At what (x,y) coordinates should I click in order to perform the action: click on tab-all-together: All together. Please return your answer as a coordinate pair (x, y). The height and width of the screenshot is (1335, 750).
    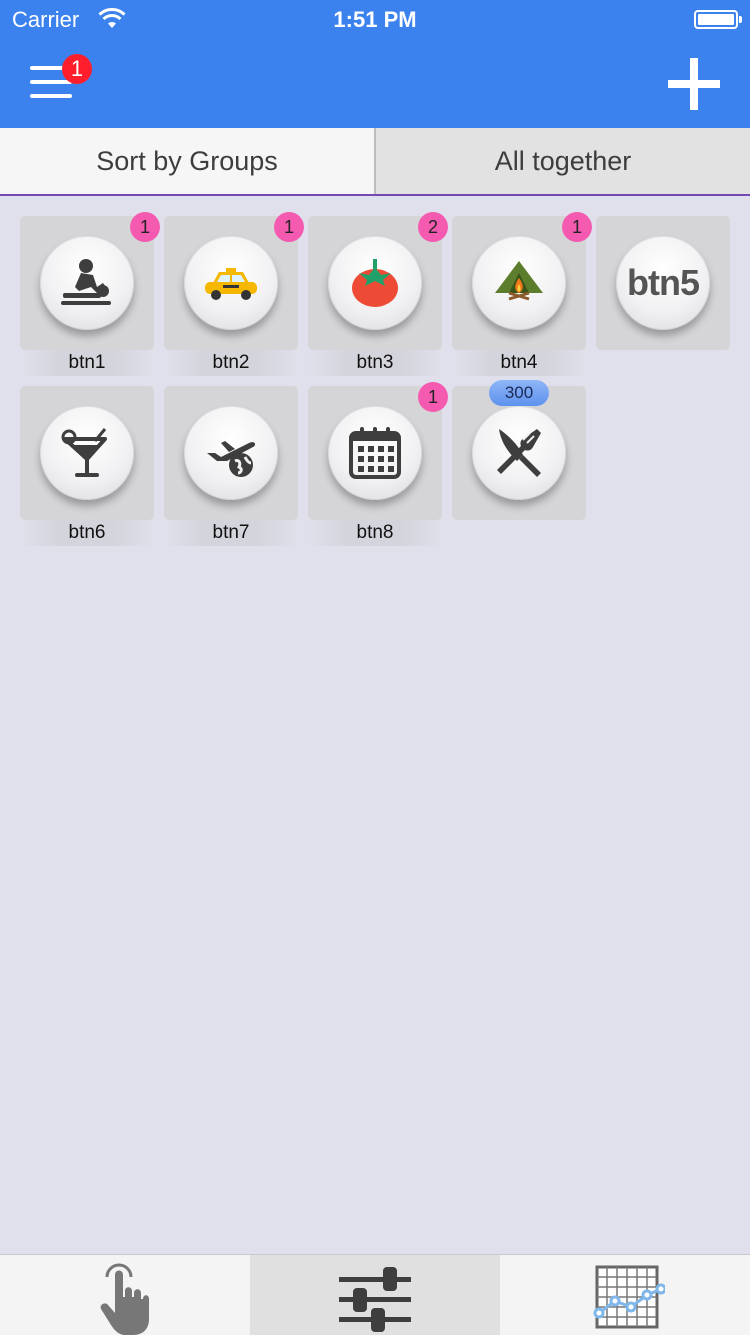
    Looking at the image, I should click on (563, 161).